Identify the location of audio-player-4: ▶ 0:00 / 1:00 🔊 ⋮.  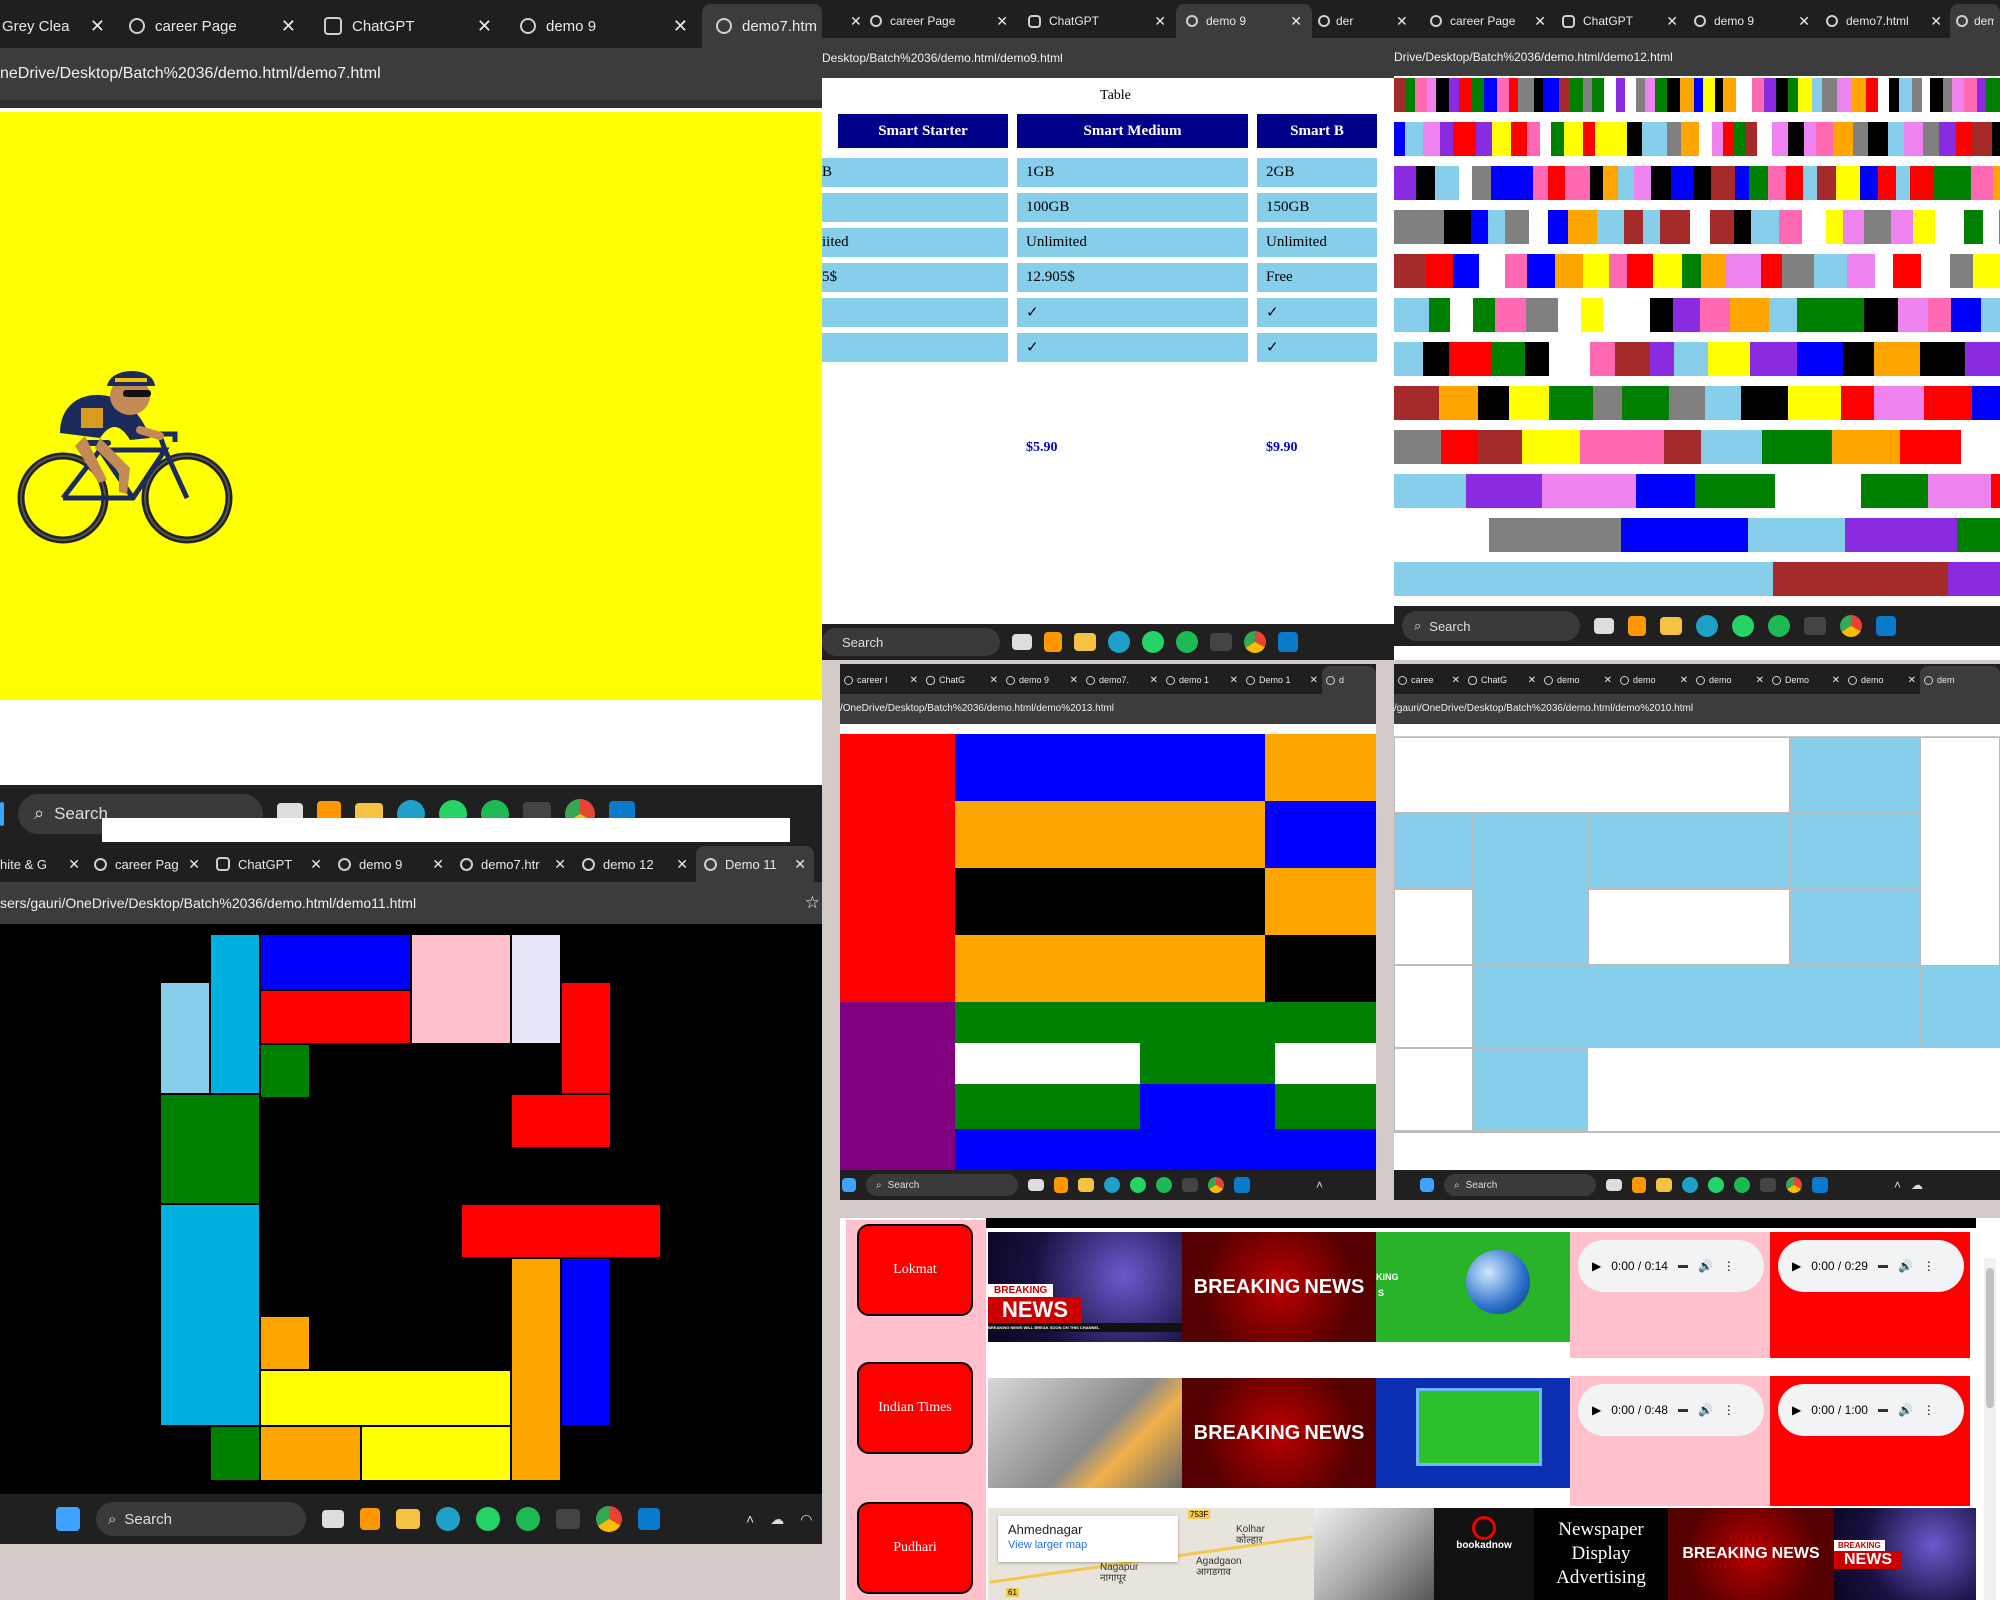
(1871, 1410).